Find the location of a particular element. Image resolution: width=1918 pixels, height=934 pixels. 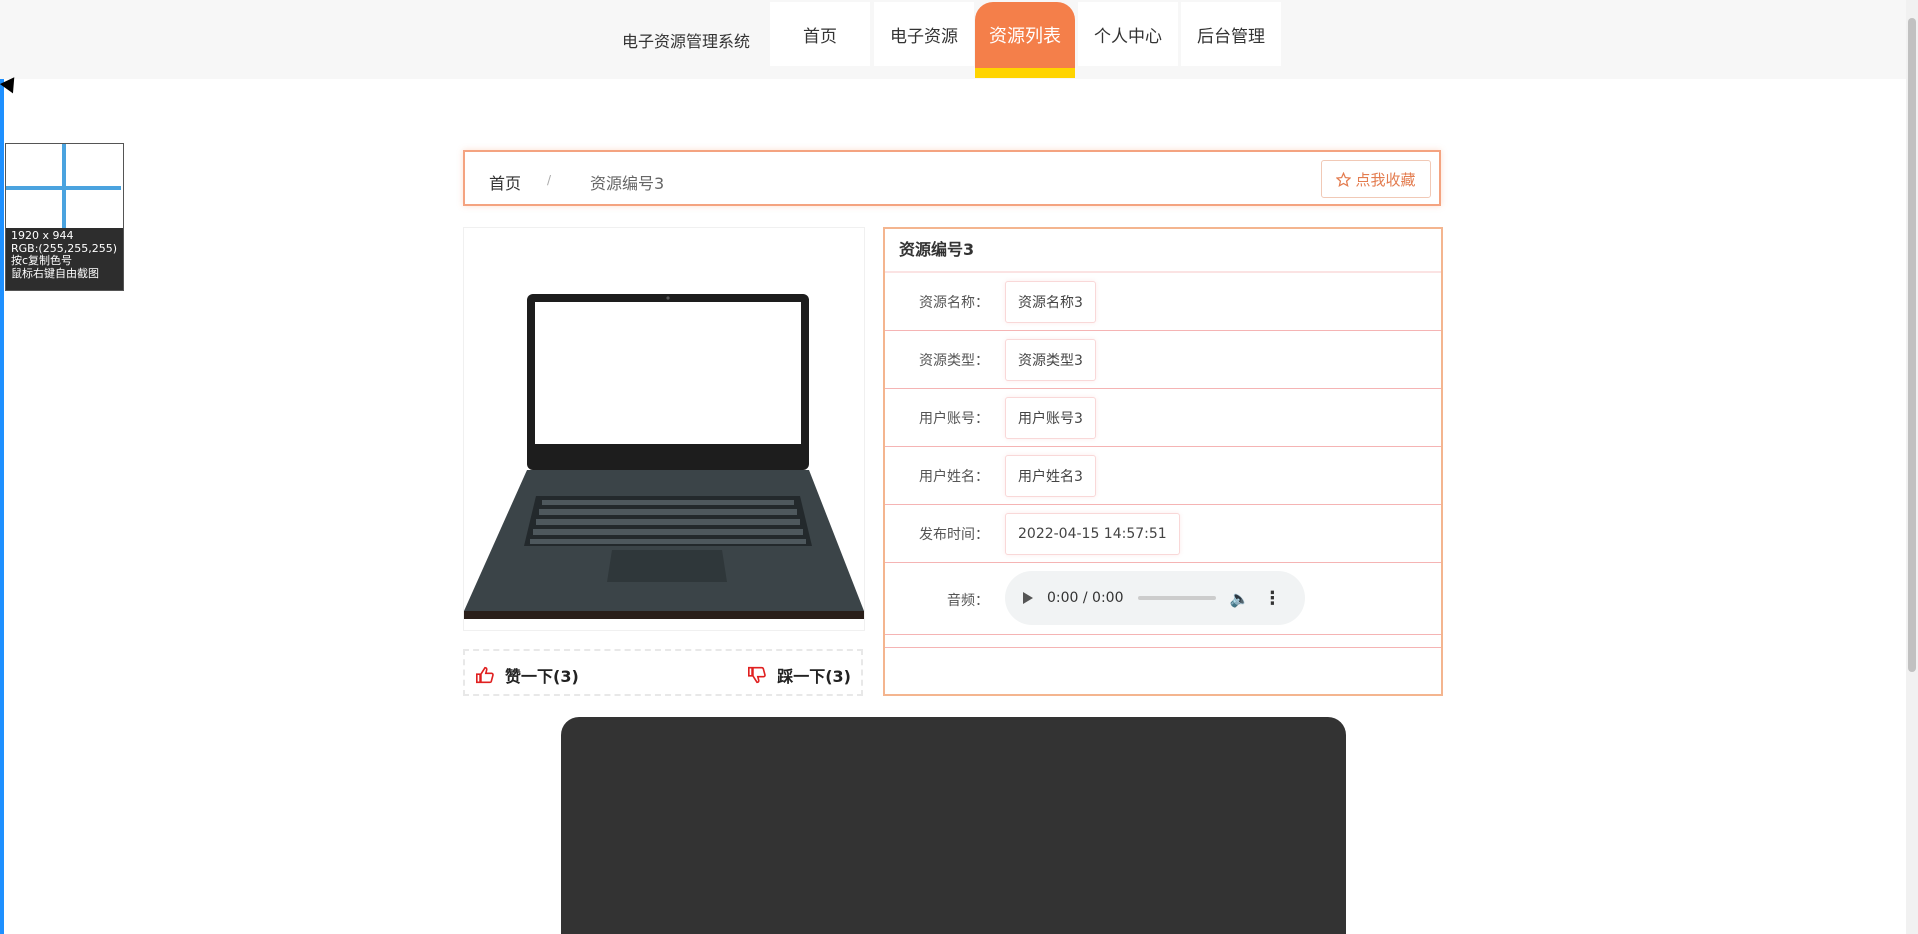

picker-hint-screenshot: 鼠标右键自由截图 is located at coordinates (55, 273).